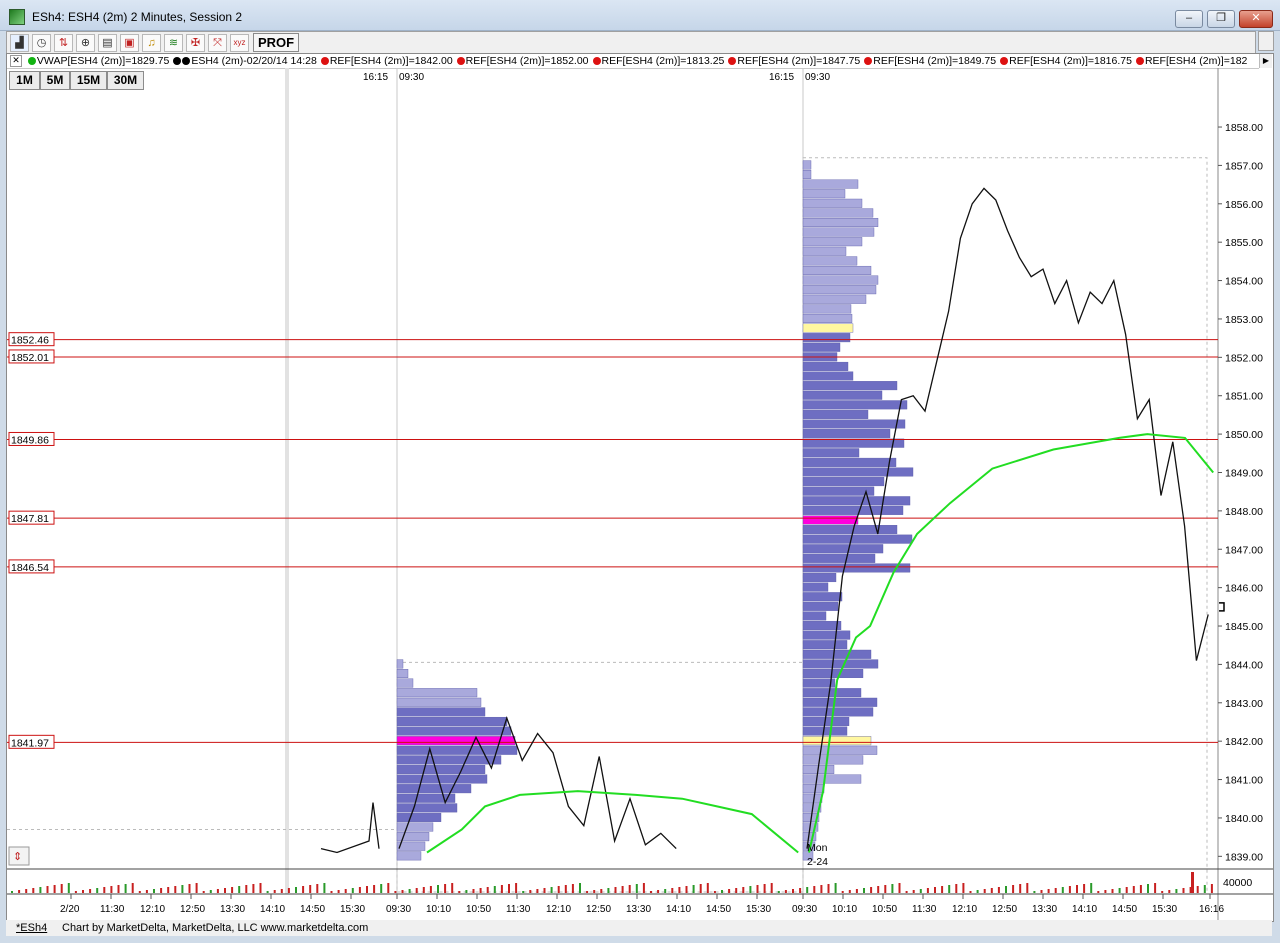 The width and height of the screenshot is (1280, 943). I want to click on price-tick-label: 1855.00, so click(1244, 243).